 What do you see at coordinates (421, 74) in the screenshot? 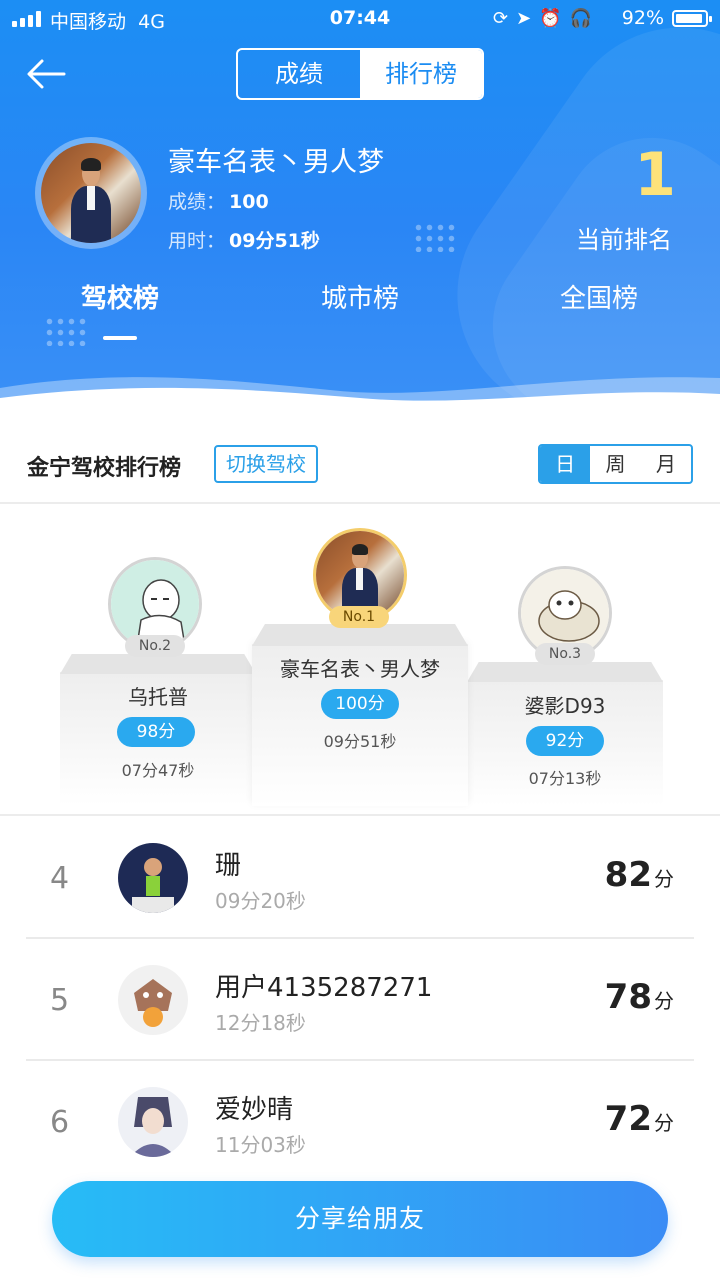
I see `tab-leaderboard: 排行榜` at bounding box center [421, 74].